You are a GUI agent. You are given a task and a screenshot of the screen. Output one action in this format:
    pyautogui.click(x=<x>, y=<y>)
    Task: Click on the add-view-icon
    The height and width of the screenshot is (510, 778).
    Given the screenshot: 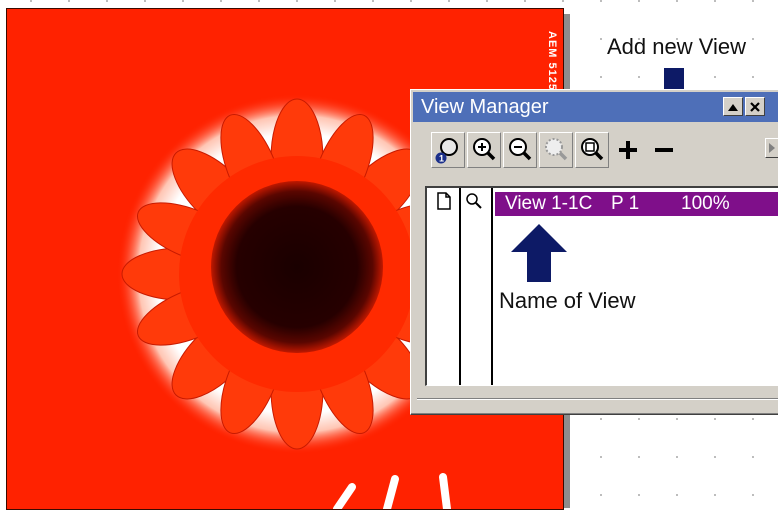 What is the action you would take?
    pyautogui.click(x=628, y=150)
    